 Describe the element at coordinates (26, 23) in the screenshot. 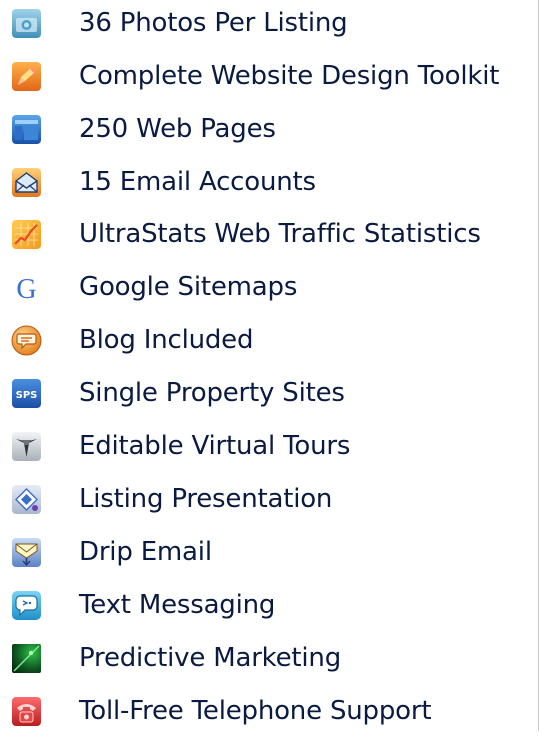

I see `camera-icon` at that location.